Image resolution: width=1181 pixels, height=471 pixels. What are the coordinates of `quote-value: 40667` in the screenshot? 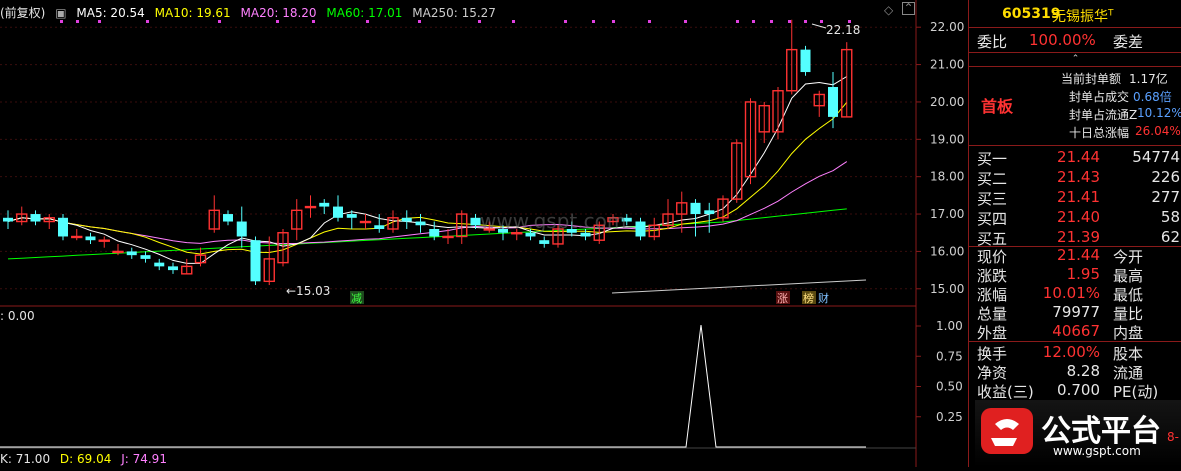 It's located at (1076, 331).